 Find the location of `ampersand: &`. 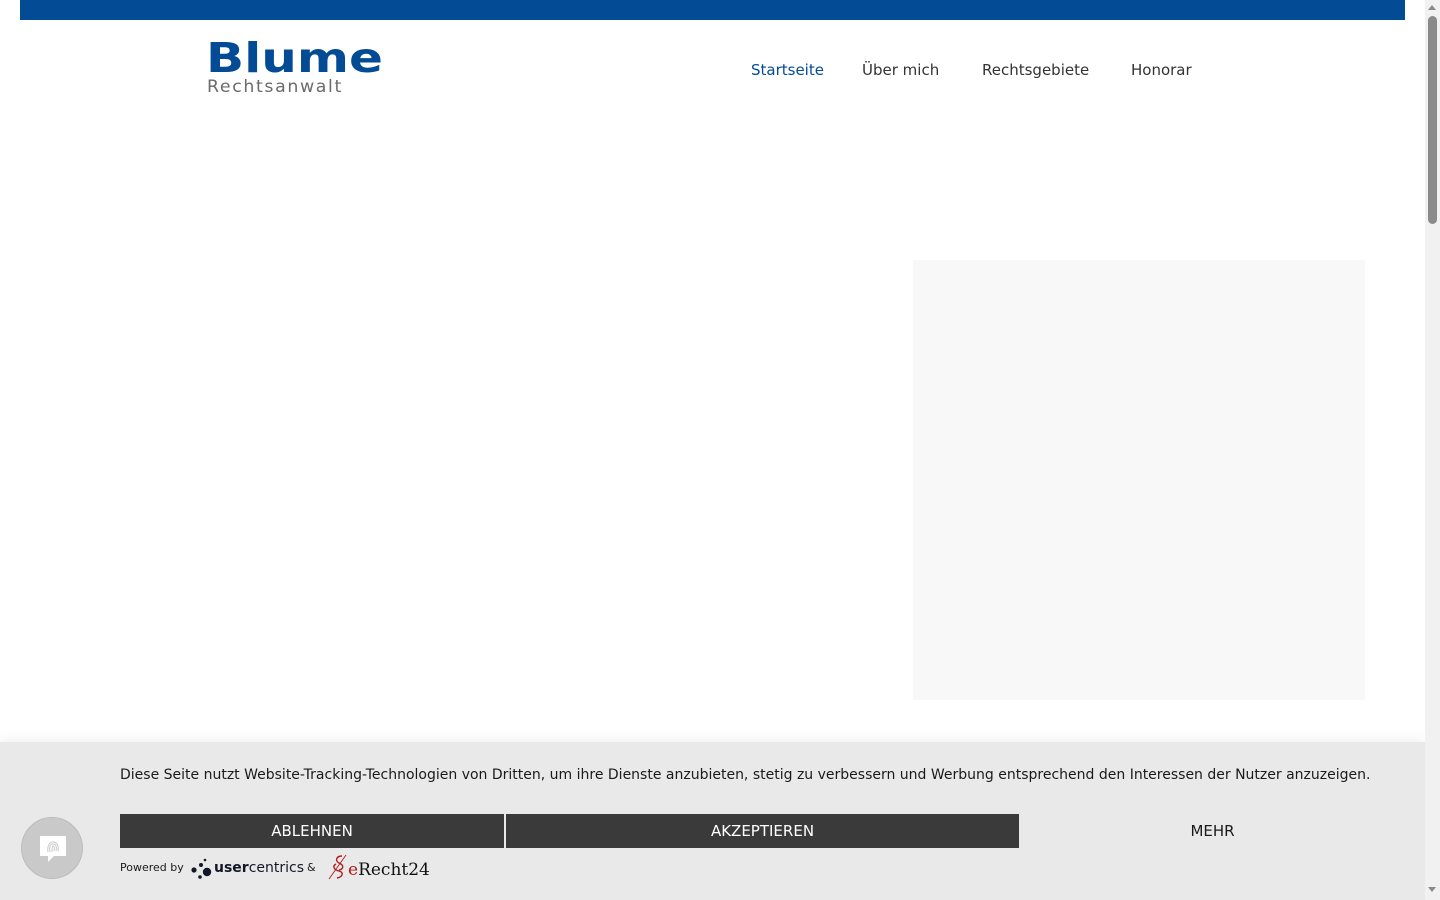

ampersand: & is located at coordinates (311, 867).